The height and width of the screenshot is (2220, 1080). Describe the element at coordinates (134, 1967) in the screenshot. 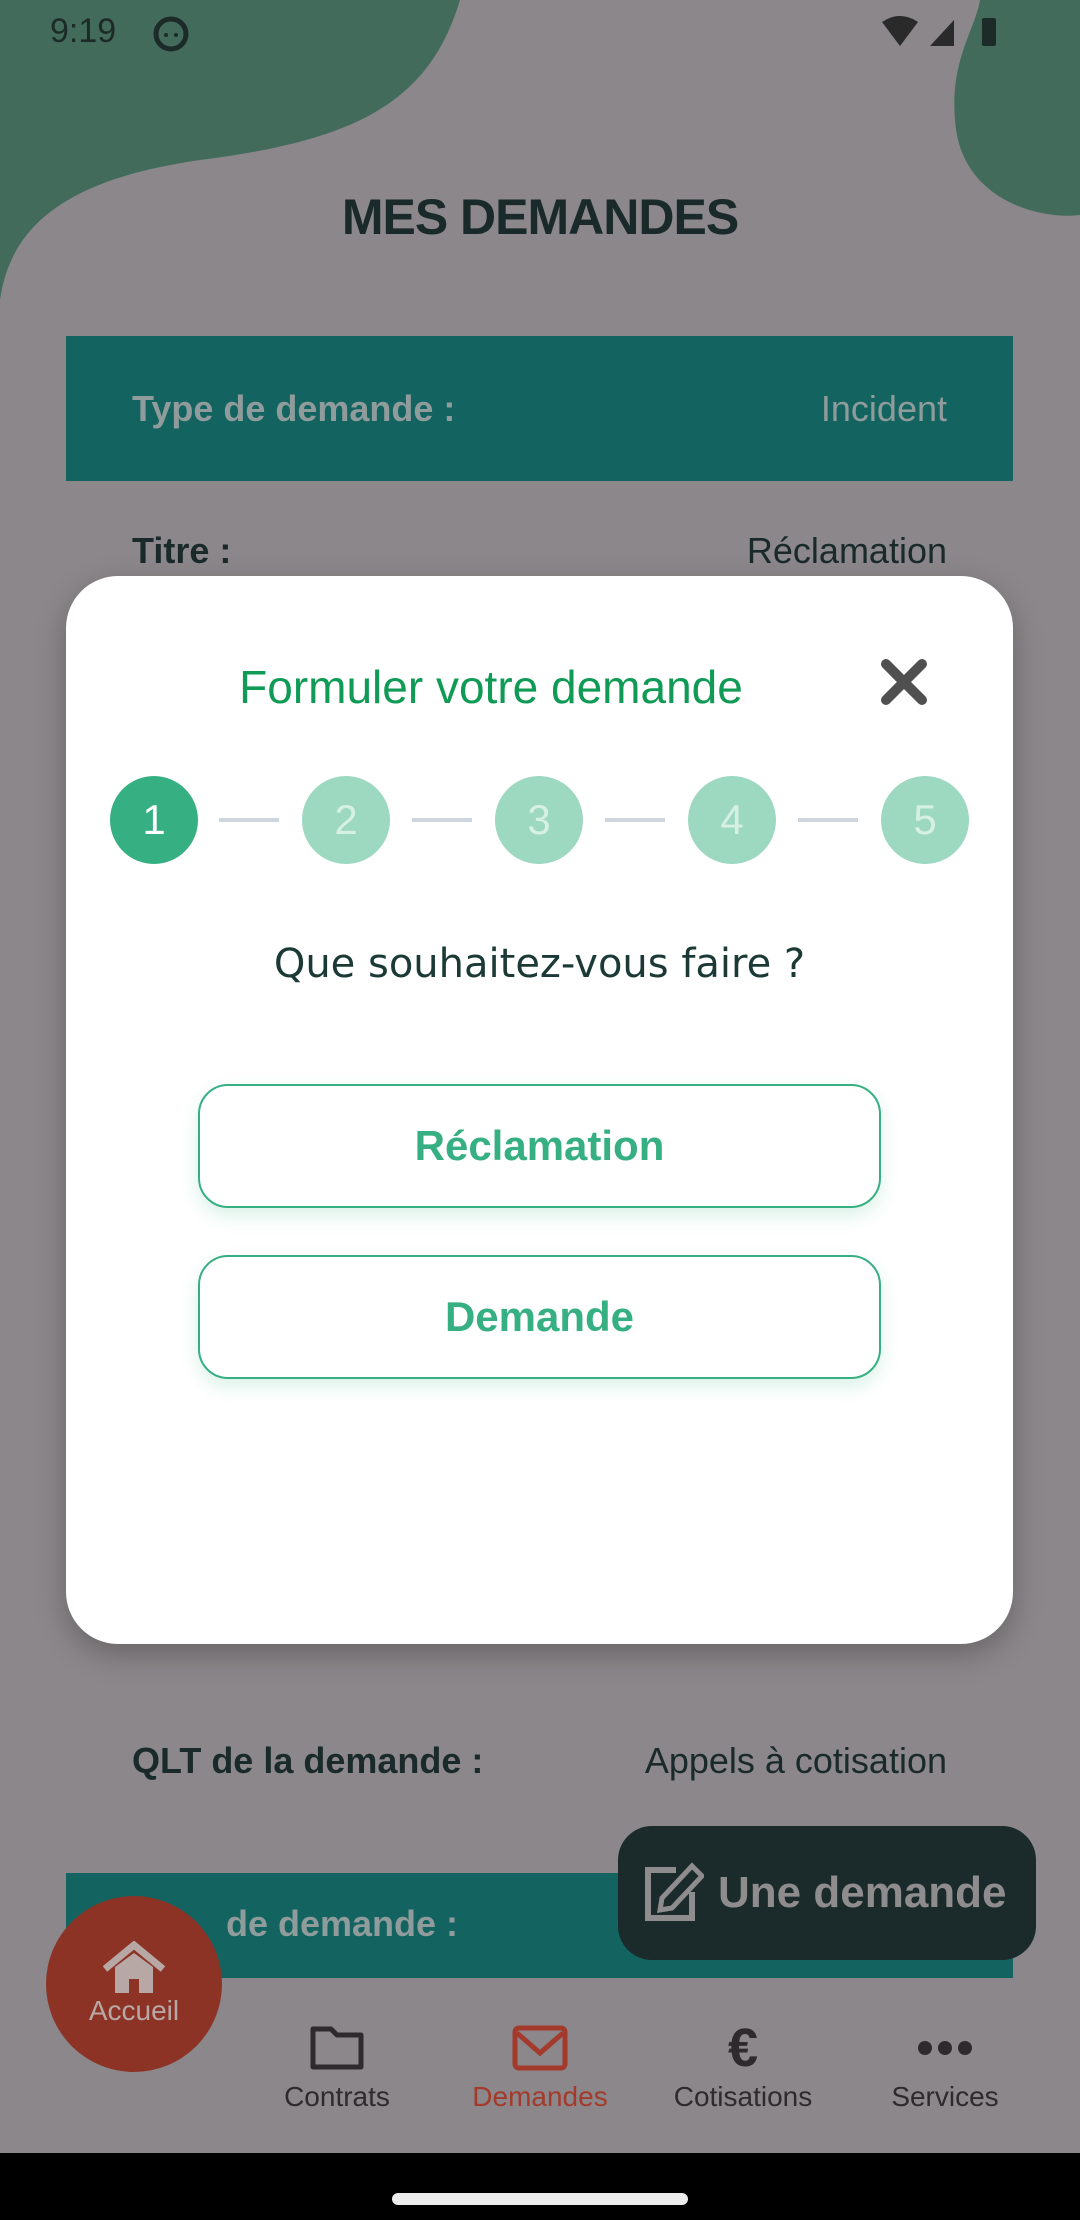

I see `home-icon` at that location.